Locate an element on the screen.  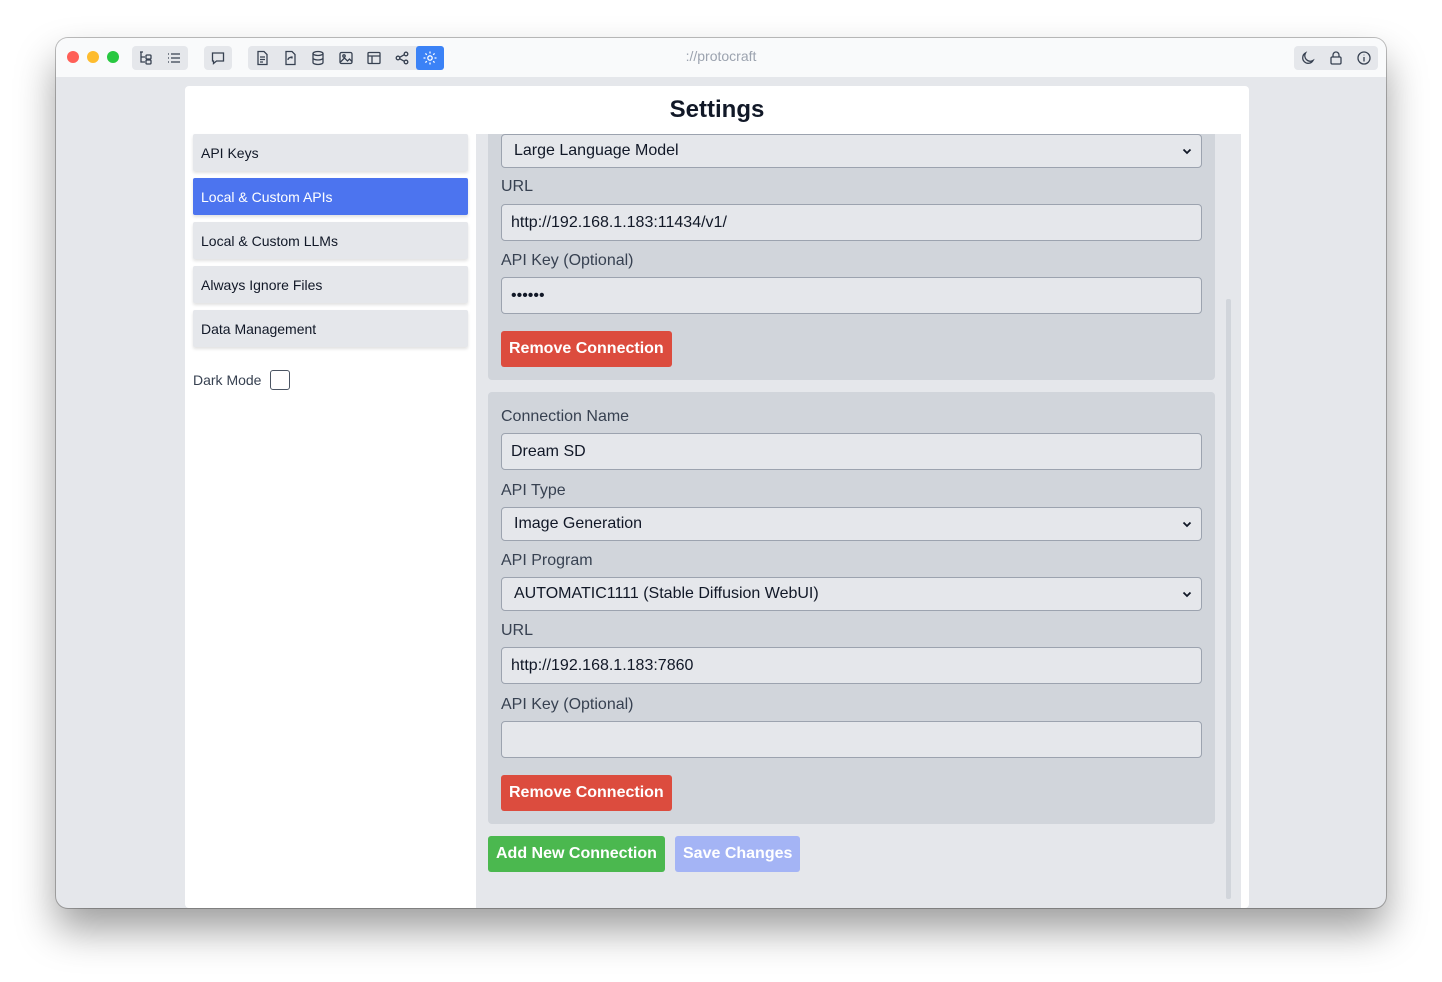
api-type-value: Image Generation is located at coordinates (578, 523).